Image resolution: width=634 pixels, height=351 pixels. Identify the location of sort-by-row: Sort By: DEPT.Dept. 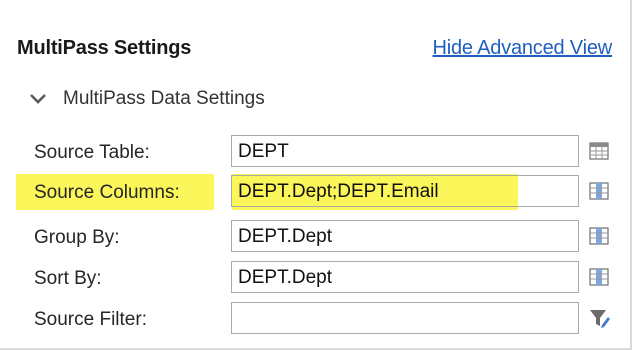
(323, 279).